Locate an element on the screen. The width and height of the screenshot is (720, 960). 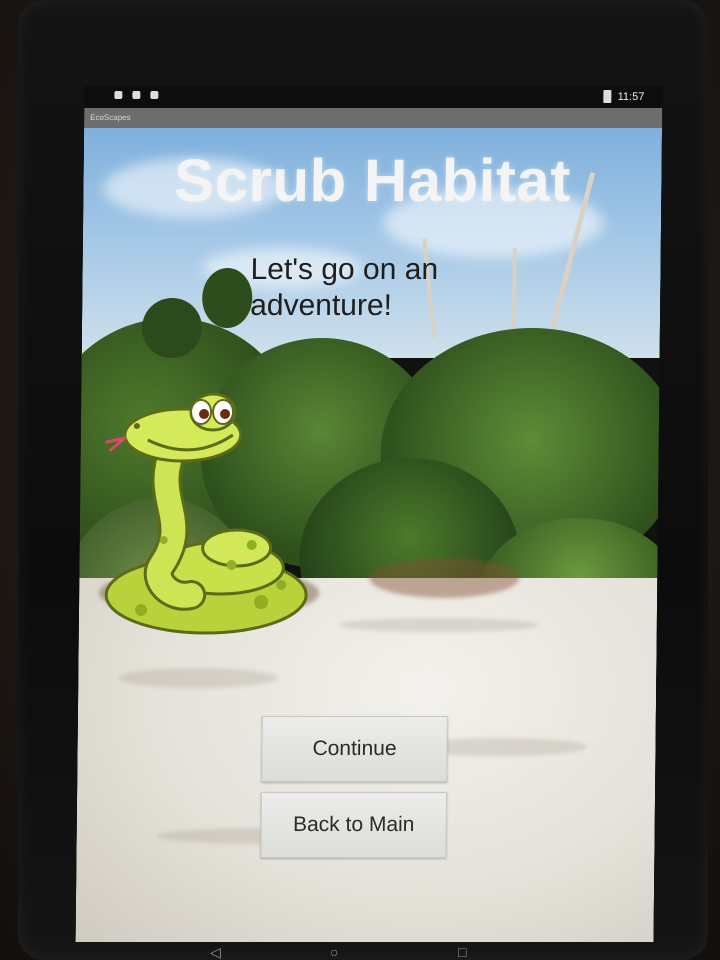
back-icon: ◁ is located at coordinates (215, 952).